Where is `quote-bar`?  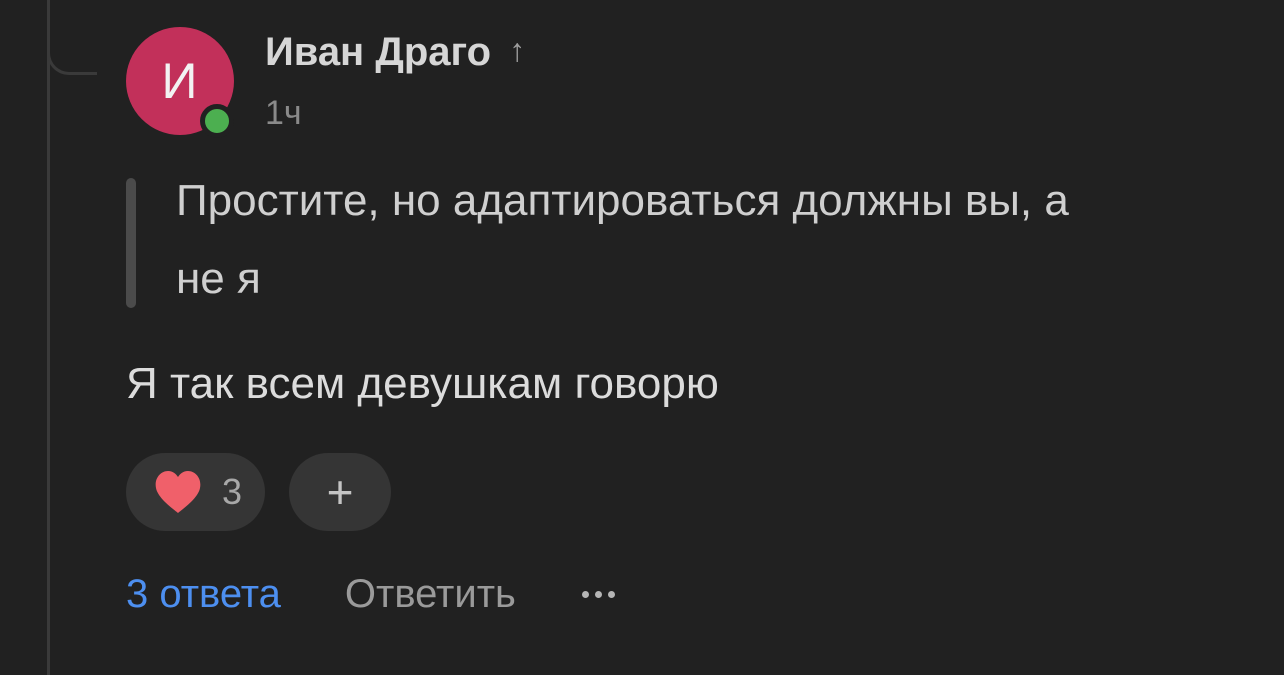 quote-bar is located at coordinates (131, 243).